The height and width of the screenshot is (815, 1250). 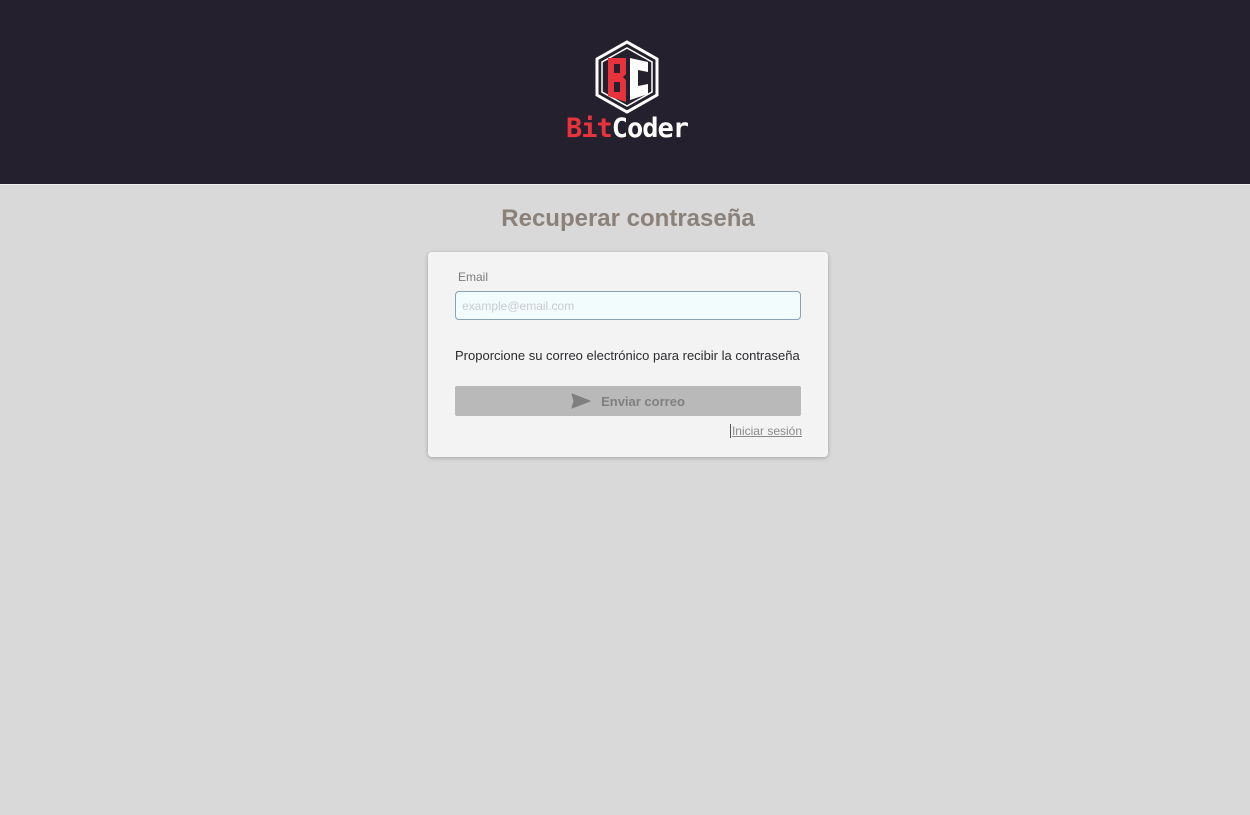 What do you see at coordinates (765, 431) in the screenshot?
I see `login-link: Iniciar sesión` at bounding box center [765, 431].